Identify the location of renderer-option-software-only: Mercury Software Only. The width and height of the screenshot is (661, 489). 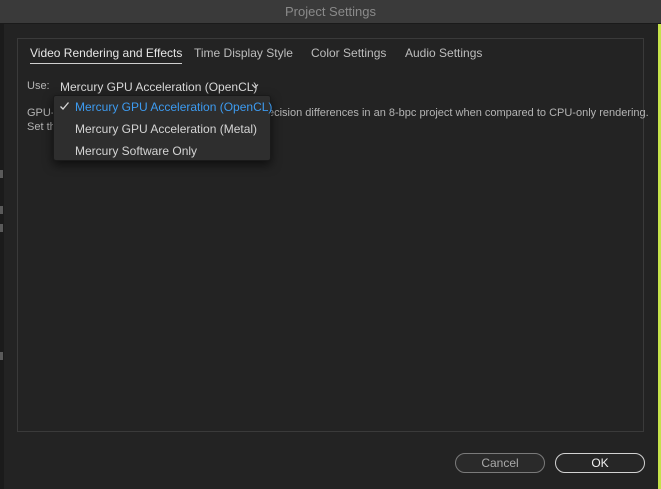
(162, 151).